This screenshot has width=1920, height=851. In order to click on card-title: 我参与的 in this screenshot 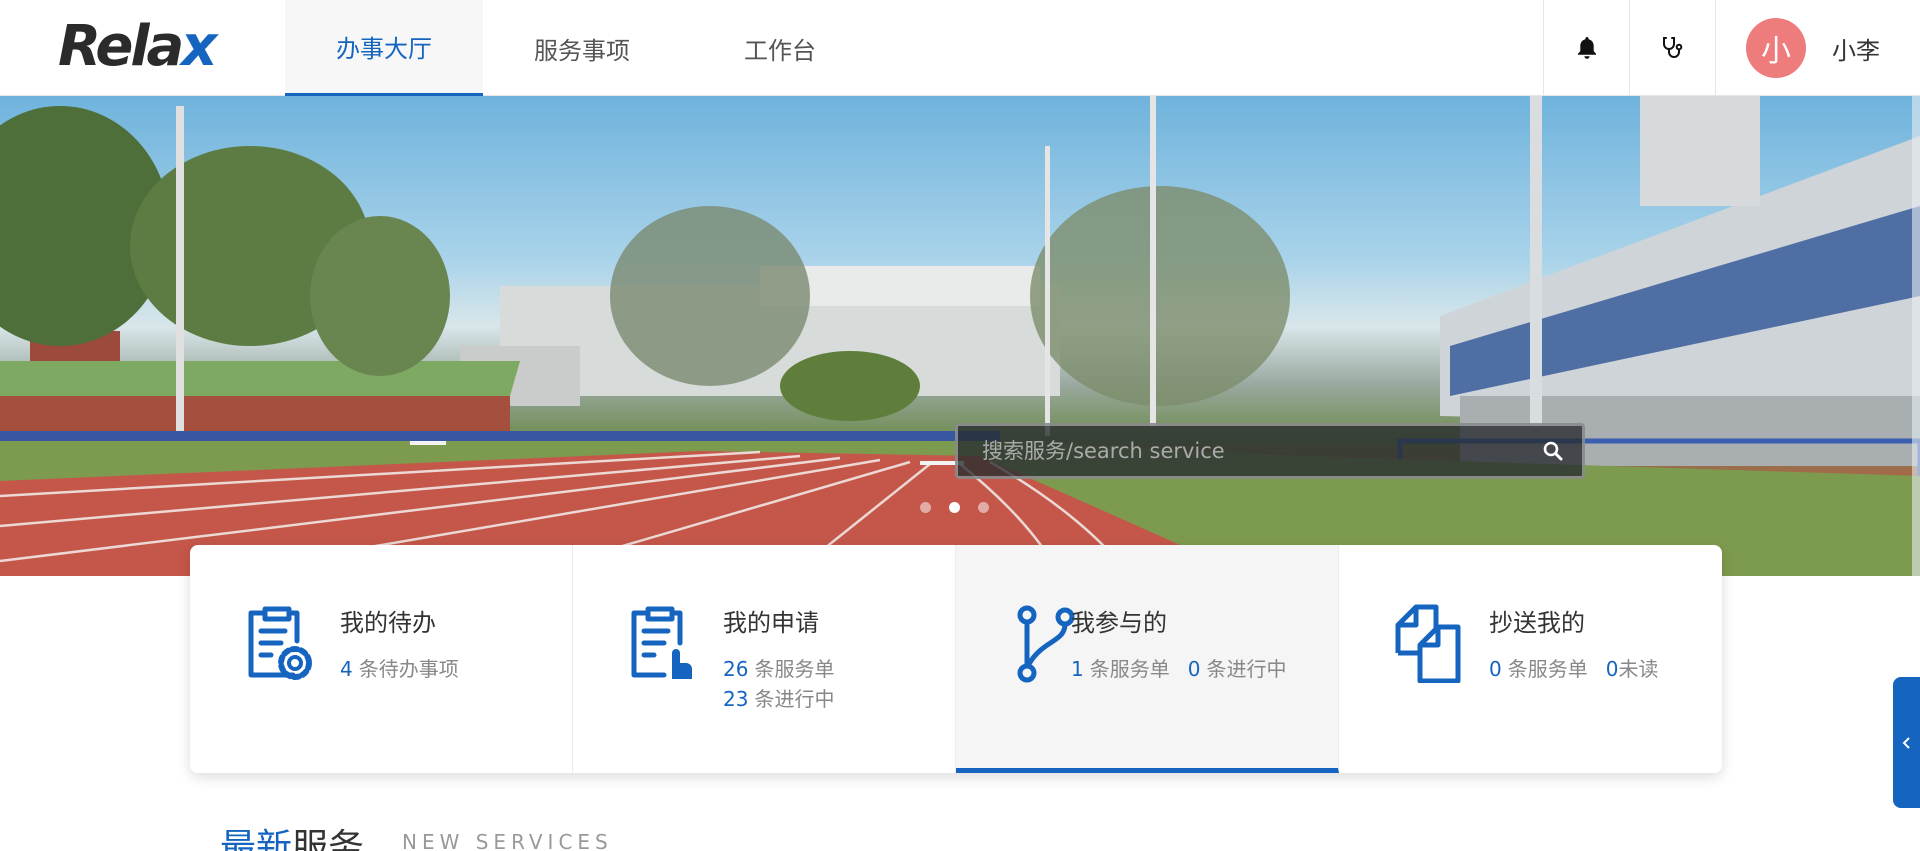, I will do `click(1119, 623)`.